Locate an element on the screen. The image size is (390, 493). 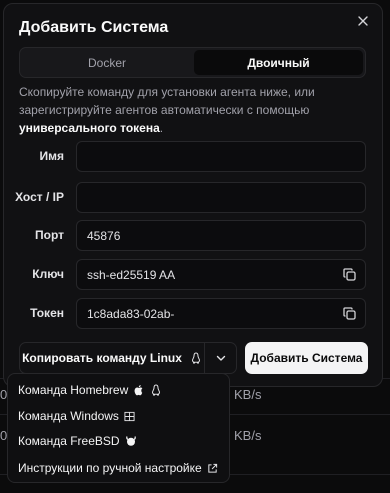
key-value: ssh-ed25519 AA is located at coordinates (131, 274).